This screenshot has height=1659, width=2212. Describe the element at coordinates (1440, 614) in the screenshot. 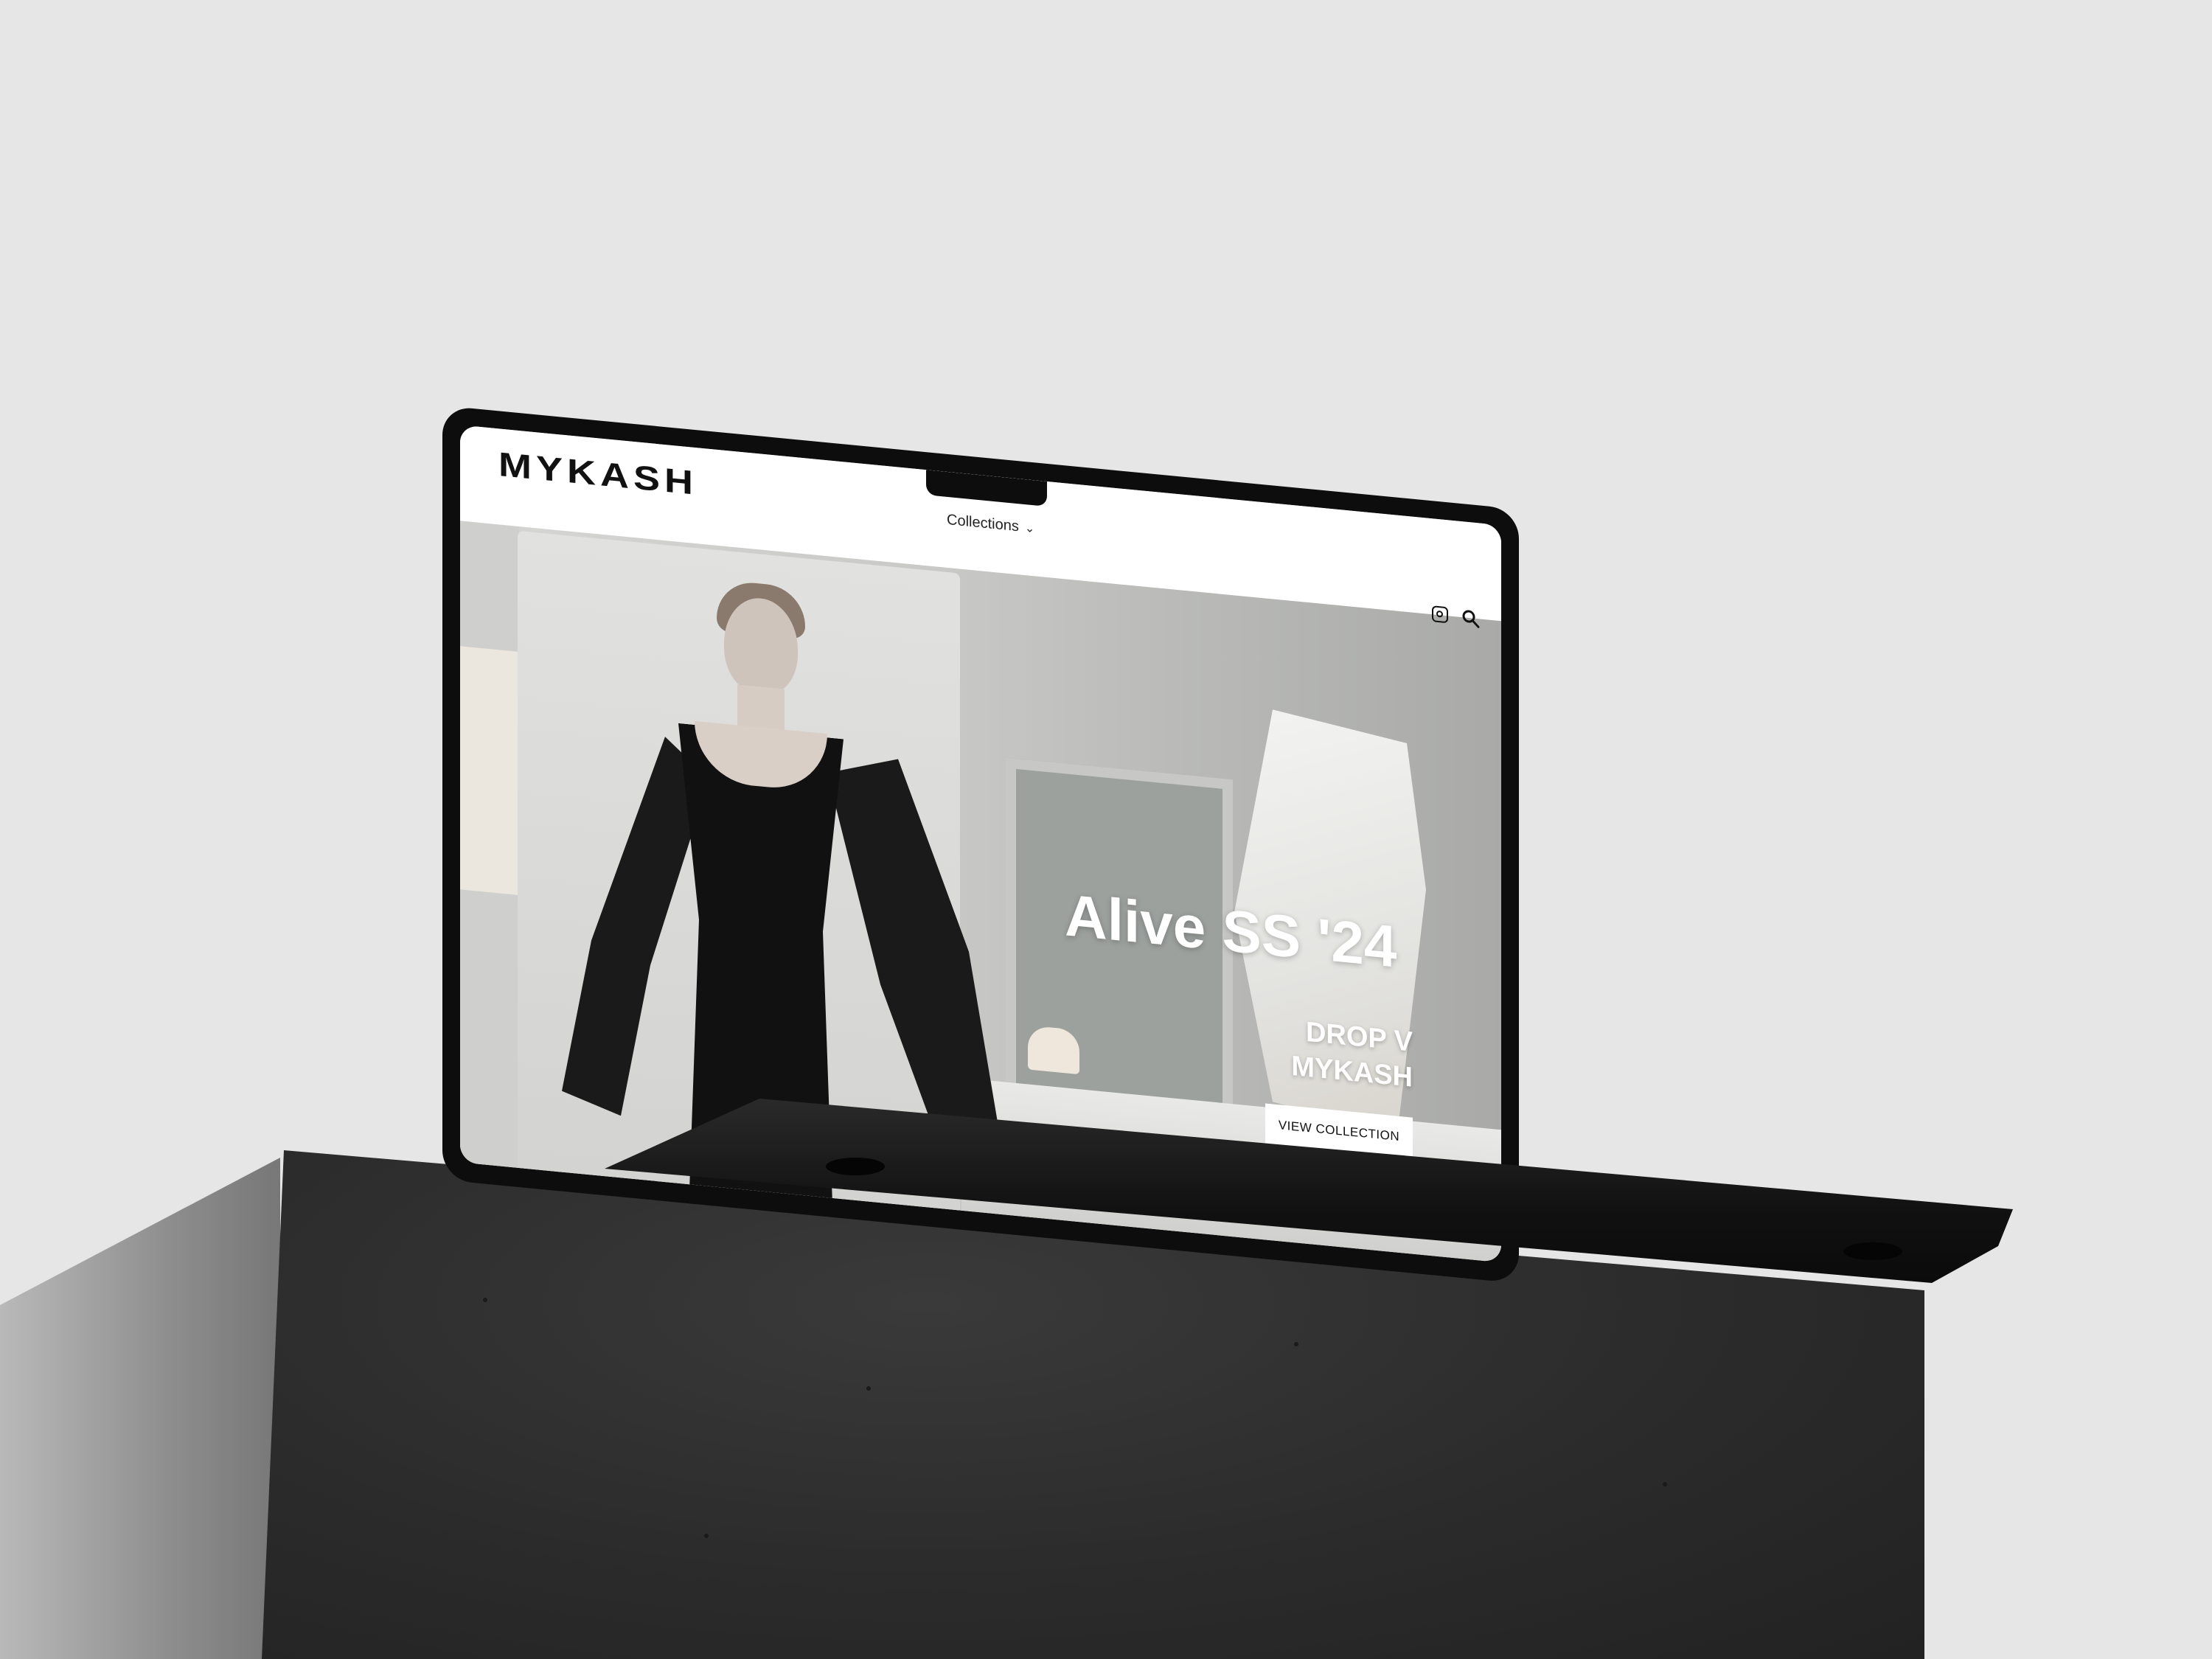

I see `instagram-icon` at that location.